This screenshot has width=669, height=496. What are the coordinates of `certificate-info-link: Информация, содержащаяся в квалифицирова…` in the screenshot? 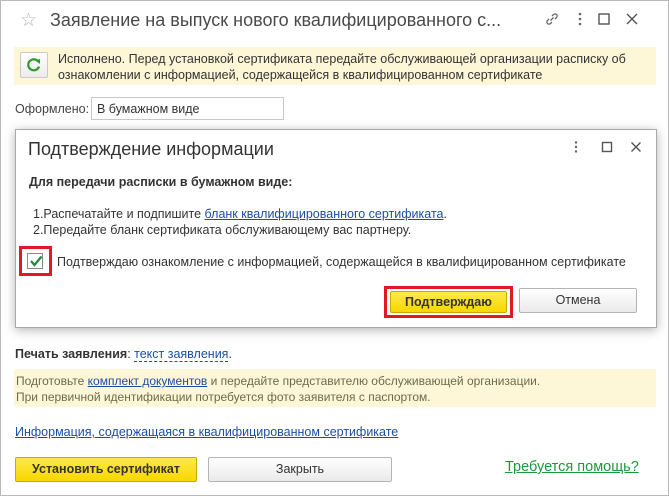 It's located at (206, 432).